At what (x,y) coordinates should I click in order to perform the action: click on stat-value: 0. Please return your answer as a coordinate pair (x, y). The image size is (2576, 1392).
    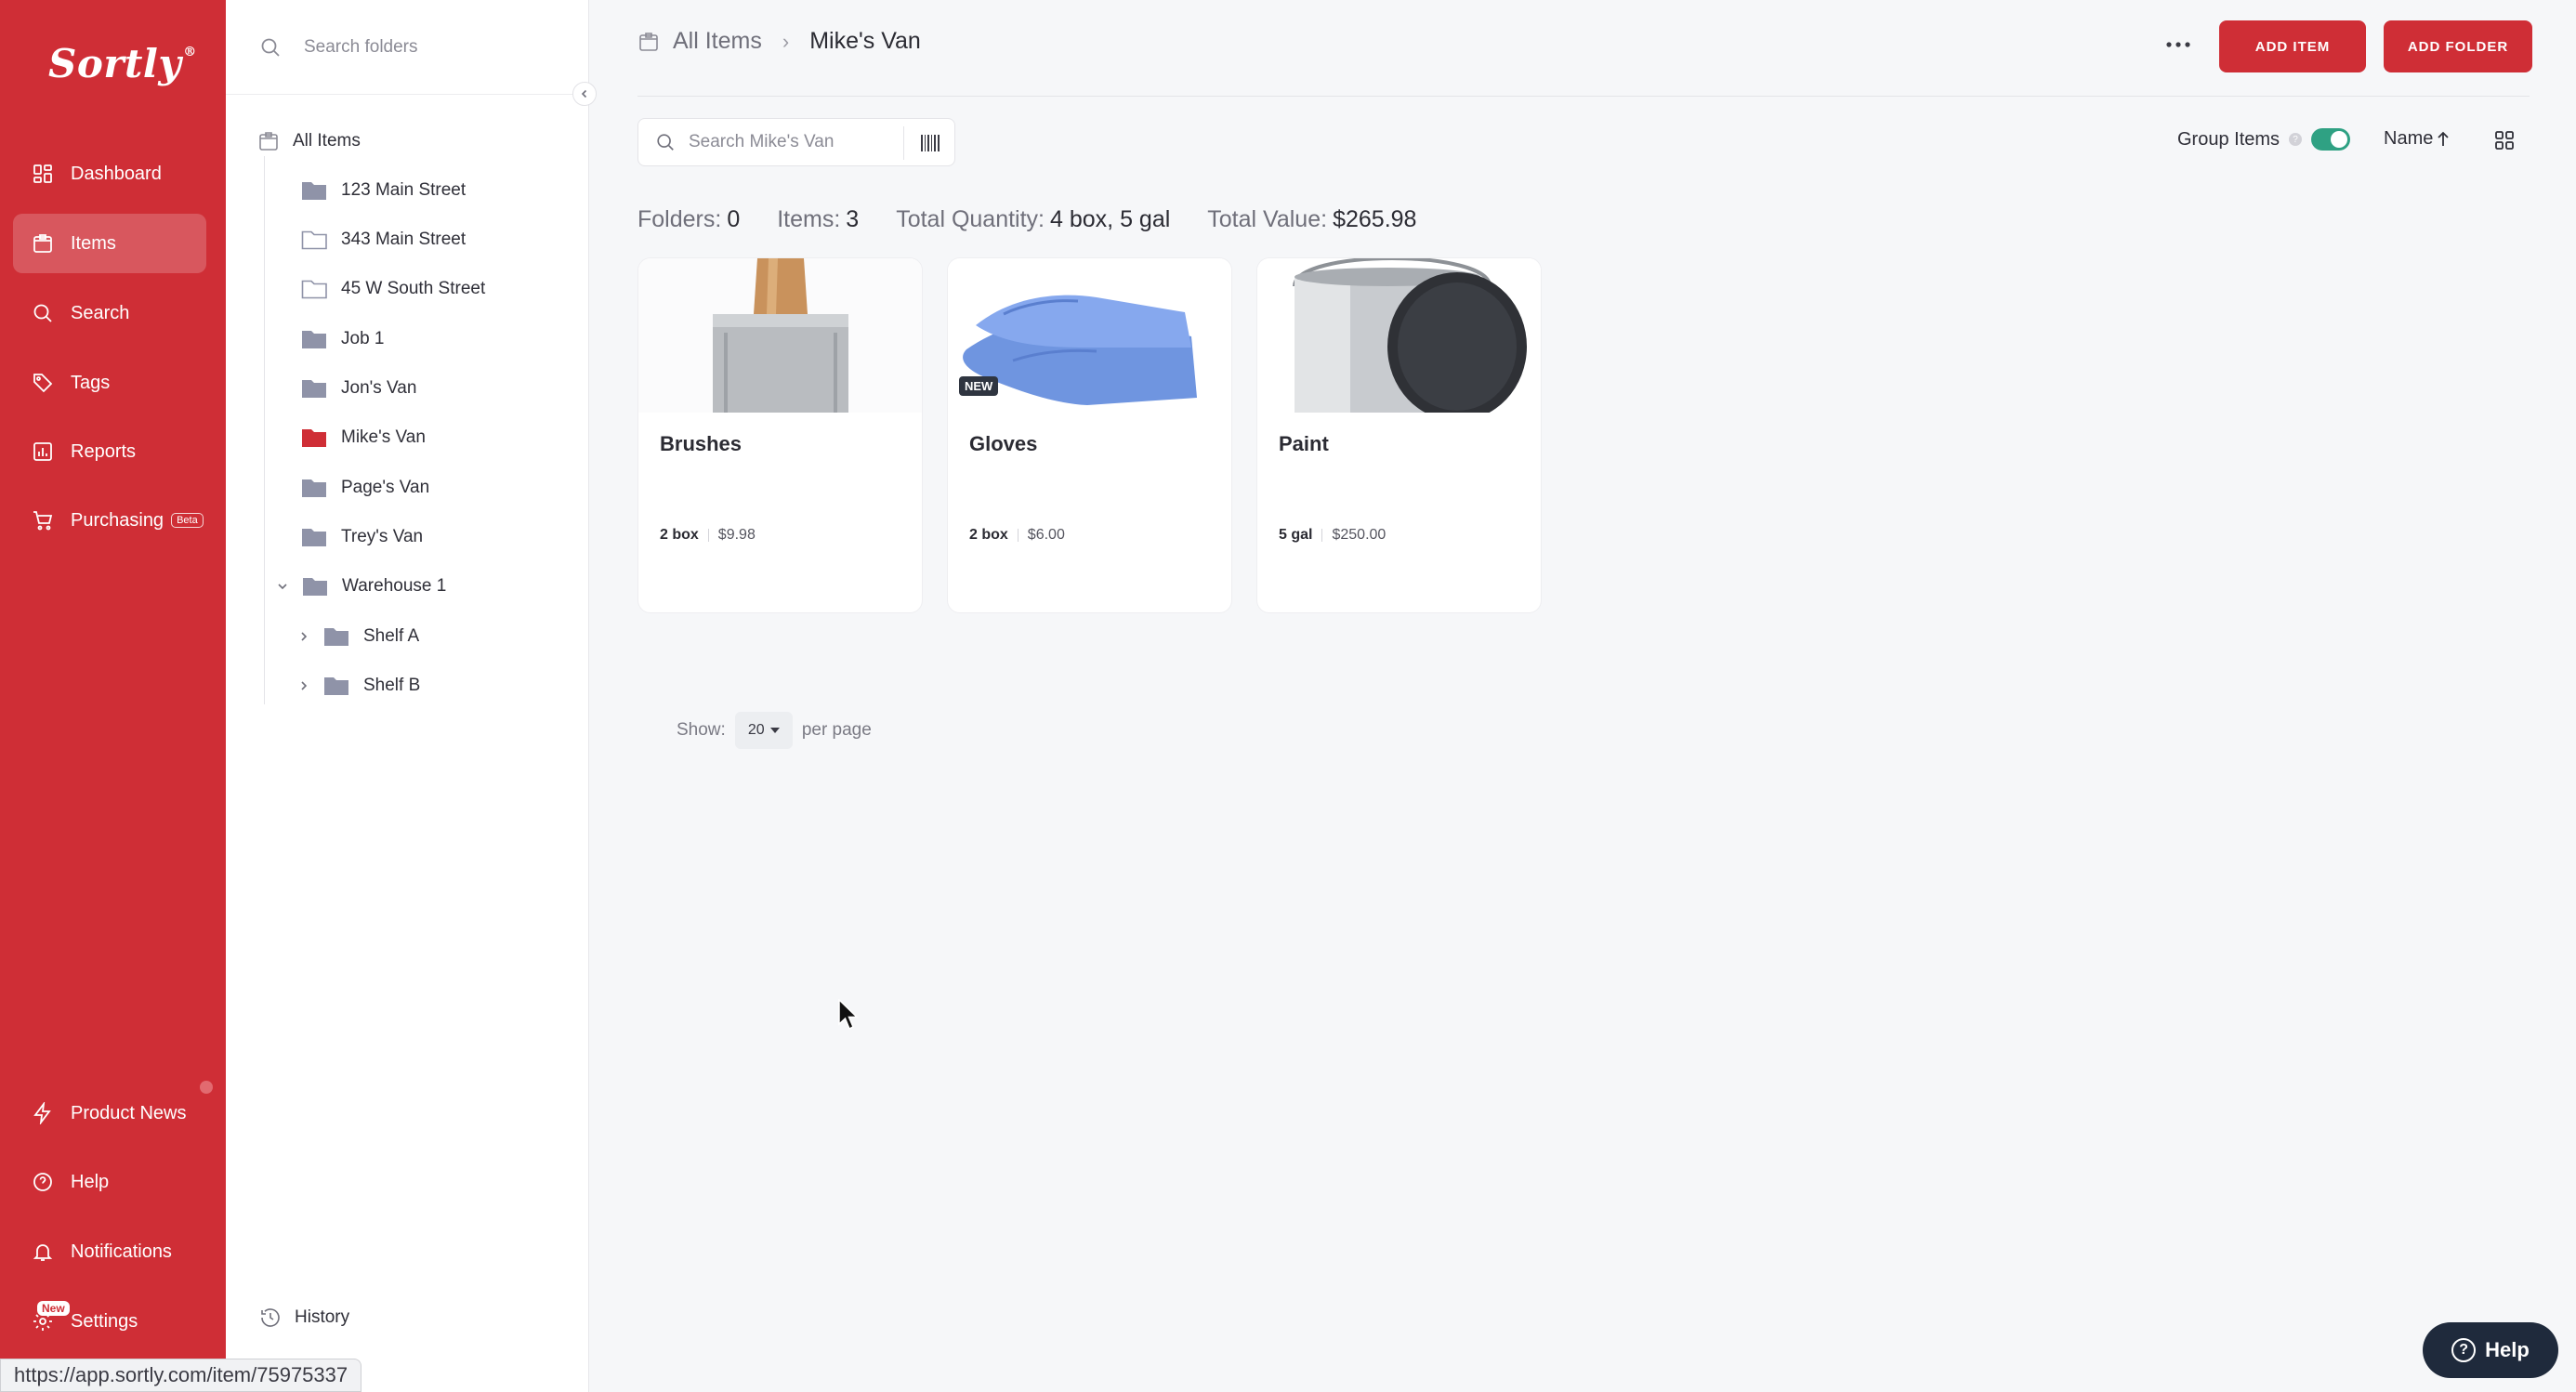
    Looking at the image, I should click on (734, 219).